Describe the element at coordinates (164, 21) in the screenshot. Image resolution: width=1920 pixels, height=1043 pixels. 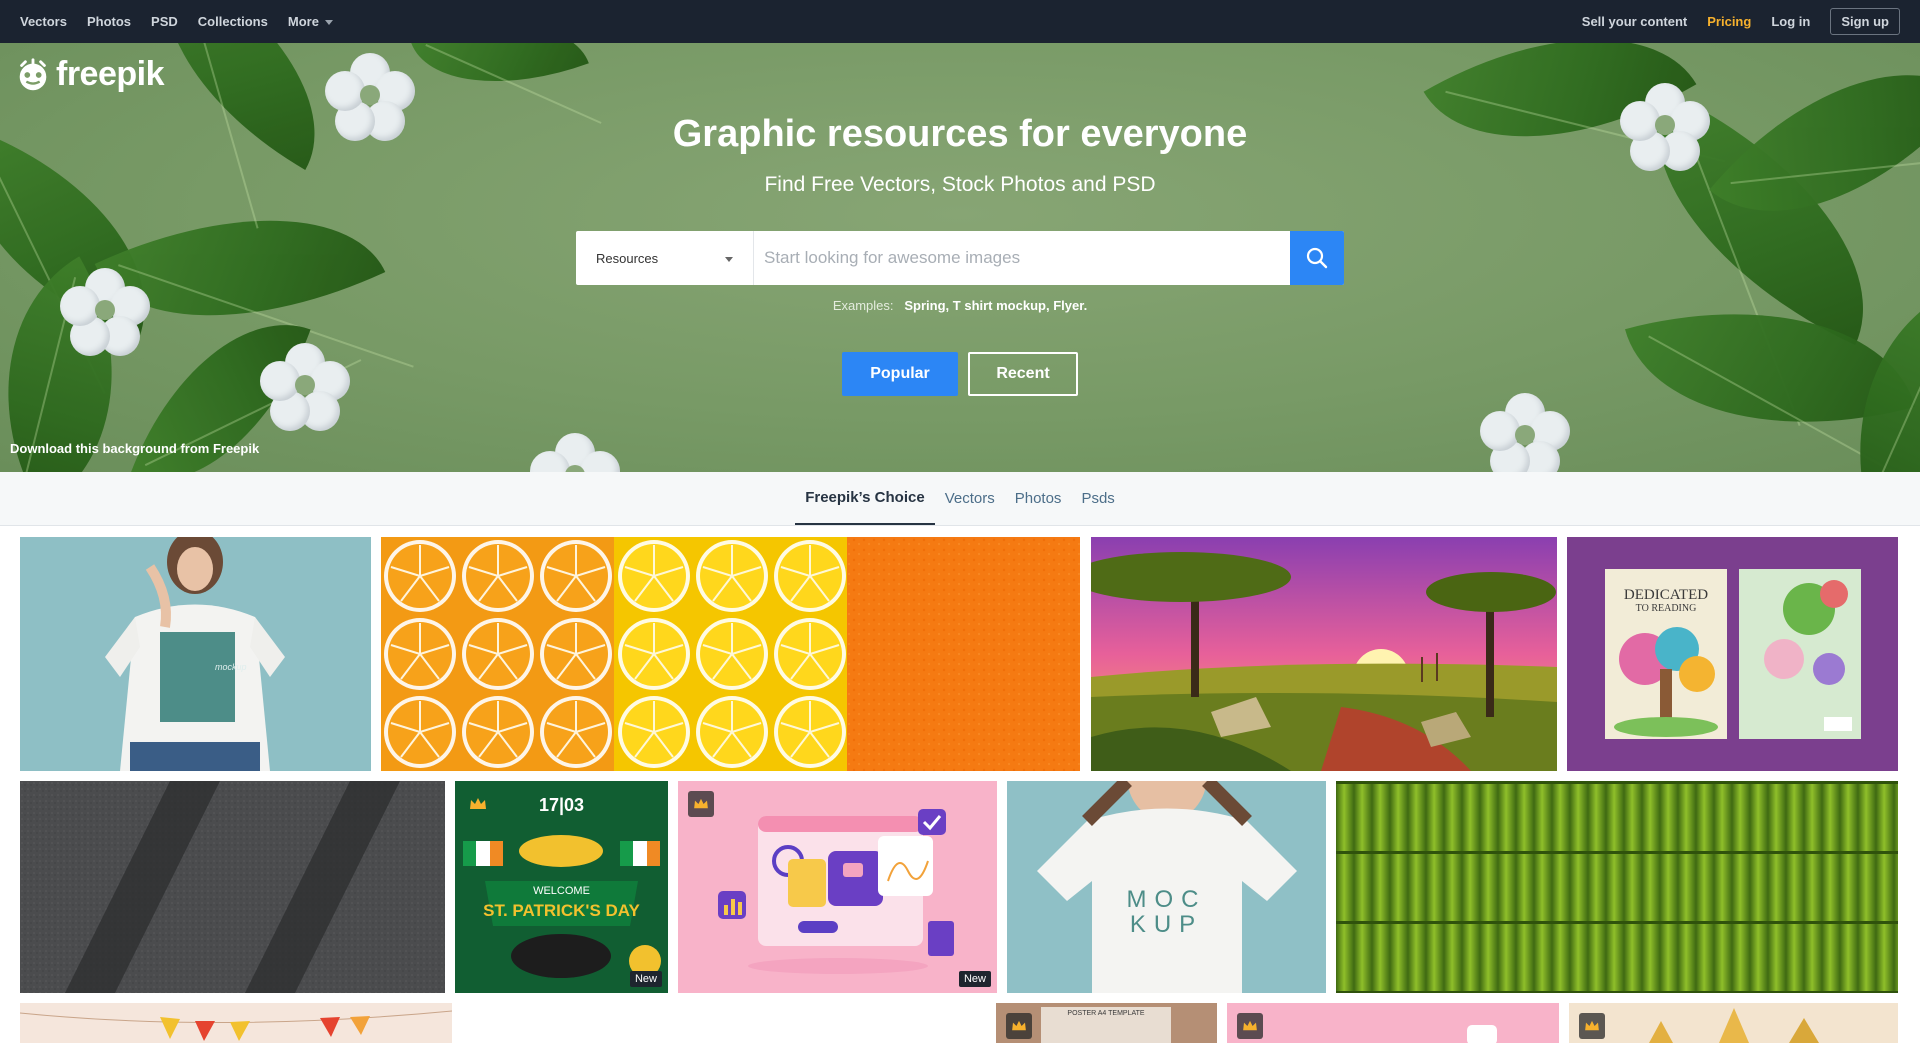
I see `nav-psd: PSD` at that location.